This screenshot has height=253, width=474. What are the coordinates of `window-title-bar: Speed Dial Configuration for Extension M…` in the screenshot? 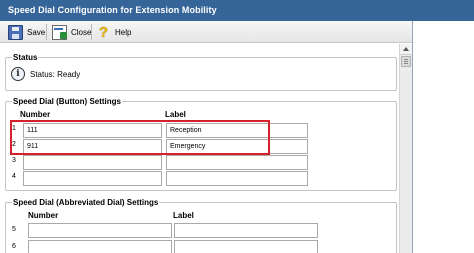 It's located at (237, 10).